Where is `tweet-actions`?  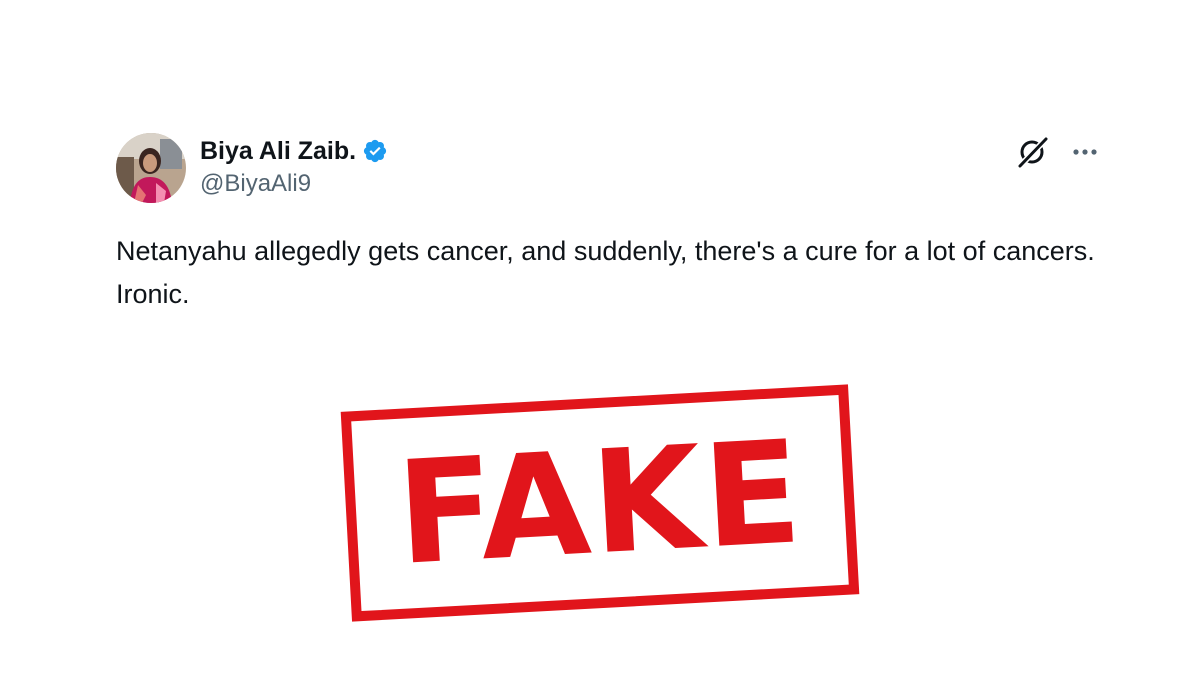
tweet-actions is located at coordinates (1058, 152).